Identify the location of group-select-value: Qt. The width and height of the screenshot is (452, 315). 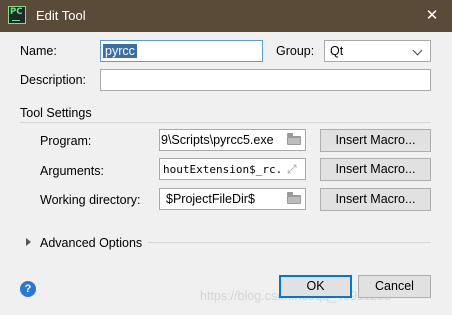
(337, 51).